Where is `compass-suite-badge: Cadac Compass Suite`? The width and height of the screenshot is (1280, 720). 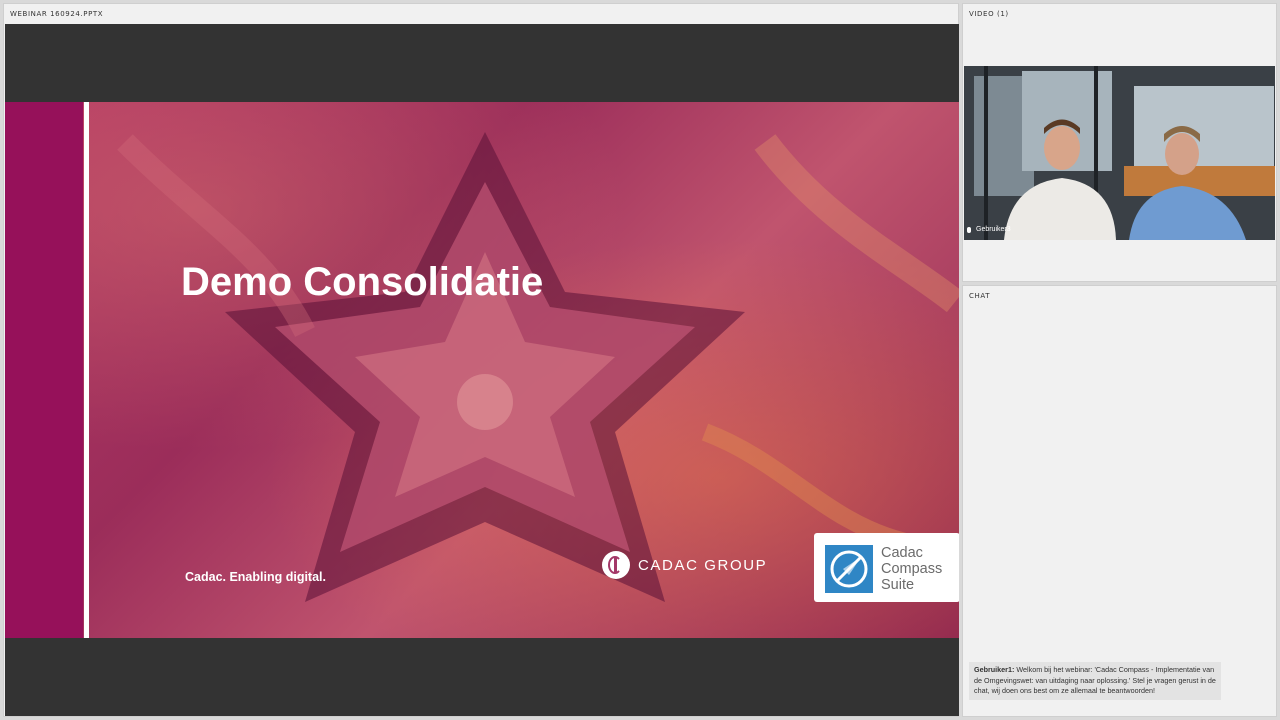 compass-suite-badge: Cadac Compass Suite is located at coordinates (886, 567).